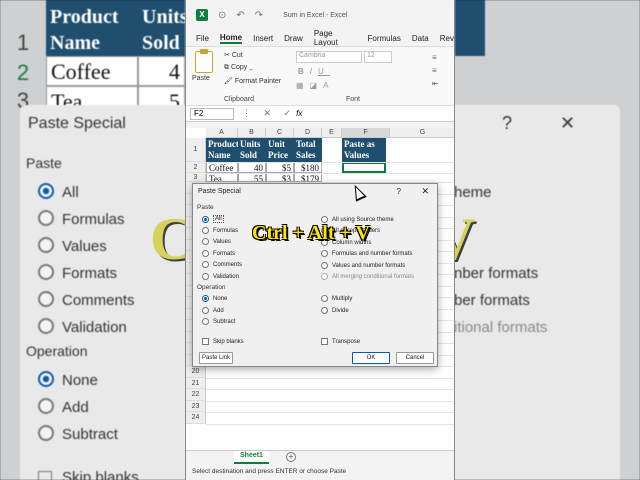  What do you see at coordinates (231, 38) in the screenshot?
I see `menu-home: Home` at bounding box center [231, 38].